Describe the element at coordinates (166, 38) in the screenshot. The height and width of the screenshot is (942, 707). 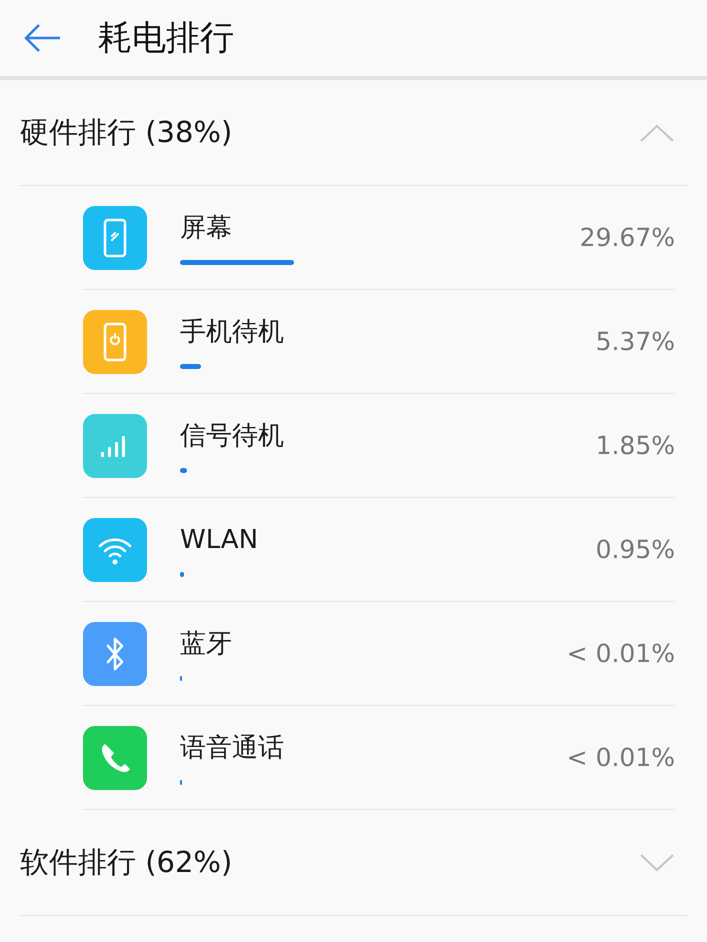
I see `page-title: 耗电排行` at that location.